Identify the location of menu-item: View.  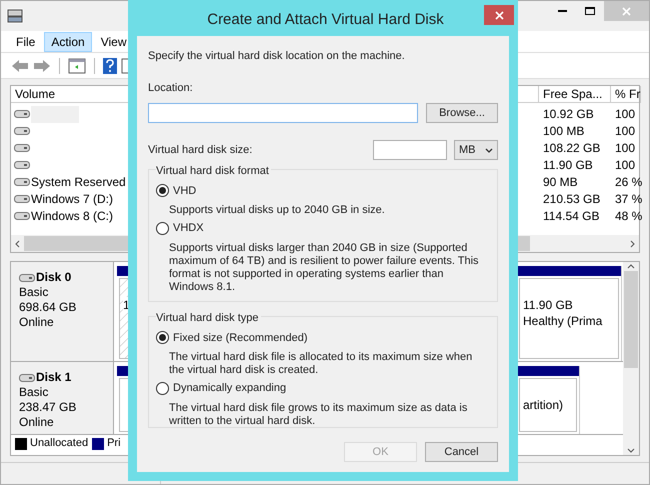
(114, 42).